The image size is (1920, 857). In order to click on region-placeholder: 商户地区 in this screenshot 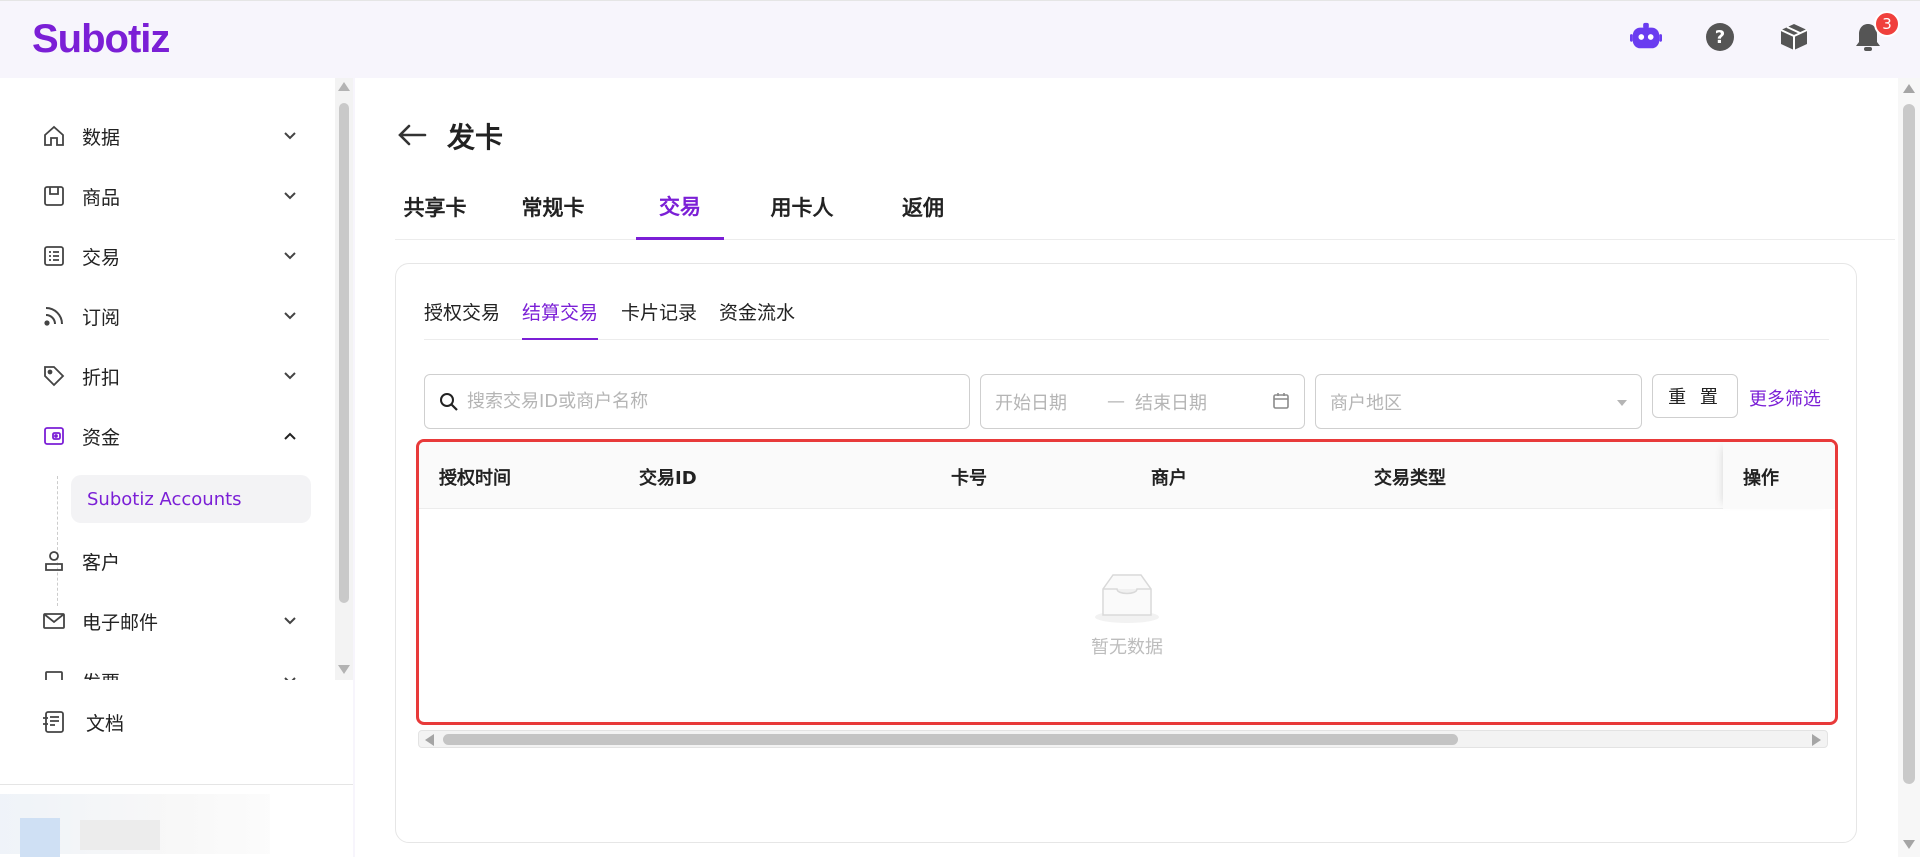, I will do `click(1366, 403)`.